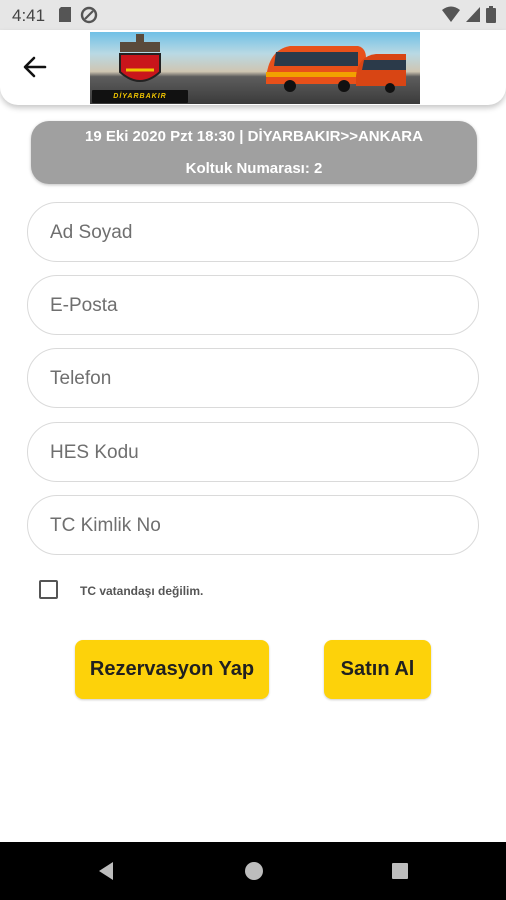 Image resolution: width=506 pixels, height=900 pixels. I want to click on navigation-bar, so click(253, 871).